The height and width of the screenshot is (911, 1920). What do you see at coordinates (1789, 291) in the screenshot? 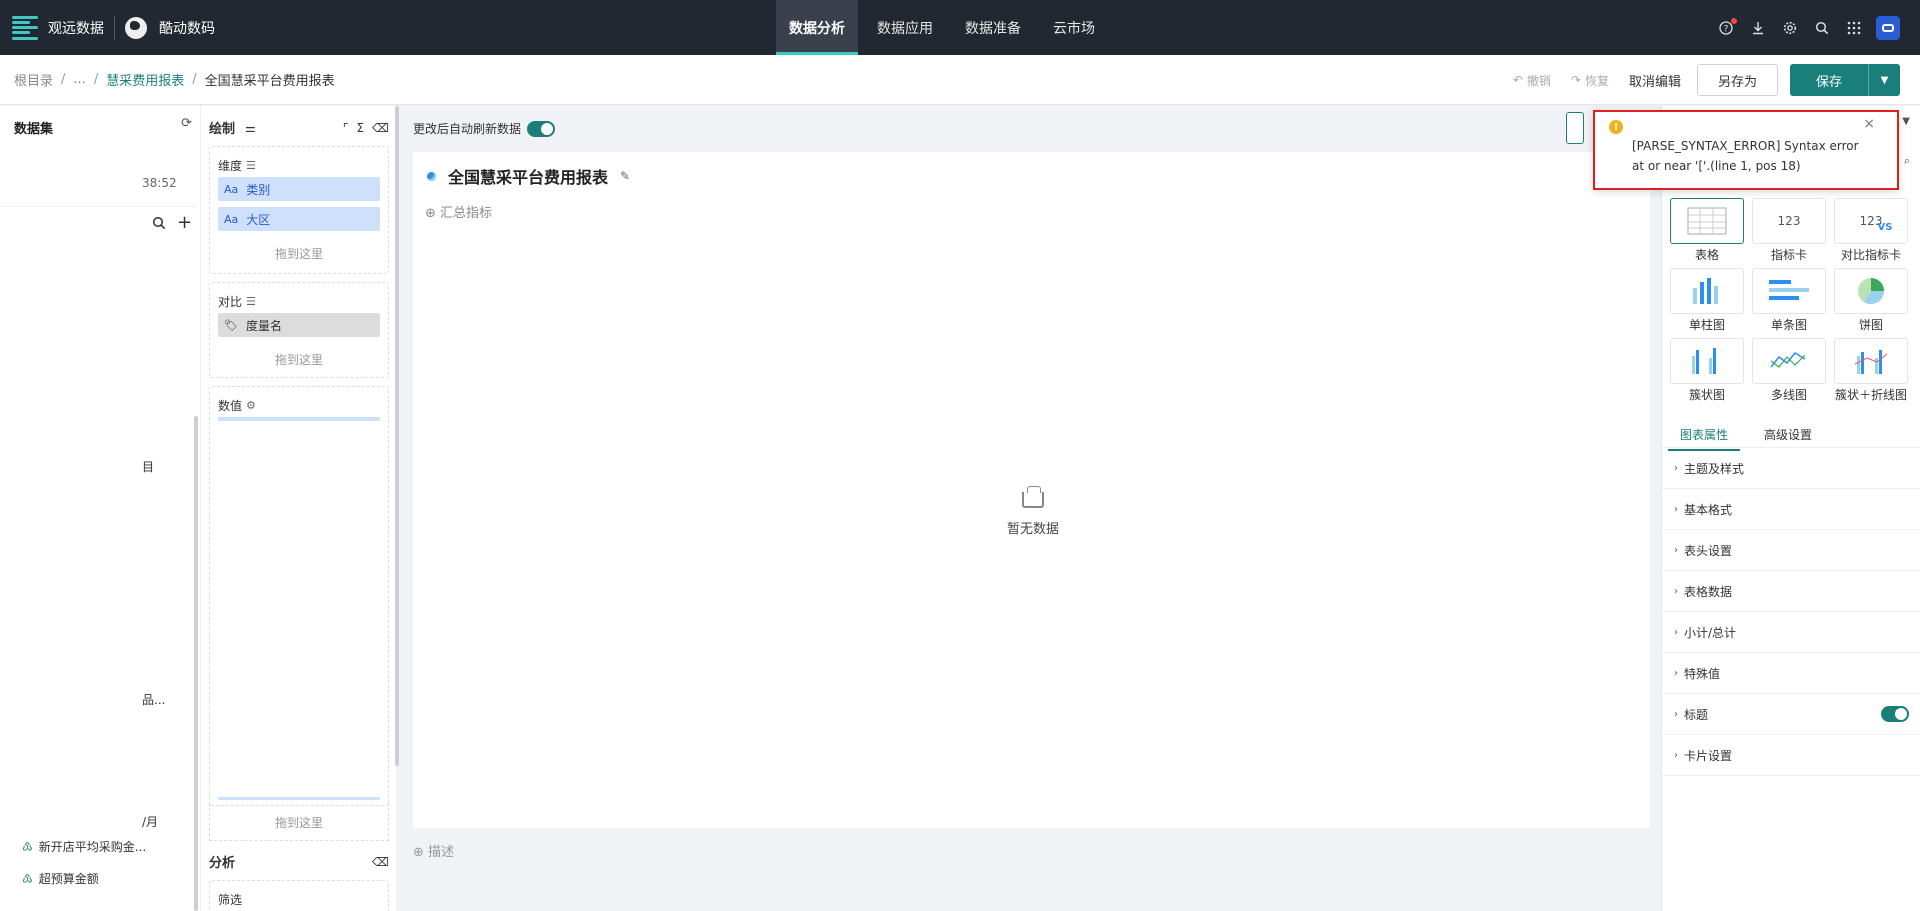
I see `chart-type-bar` at bounding box center [1789, 291].